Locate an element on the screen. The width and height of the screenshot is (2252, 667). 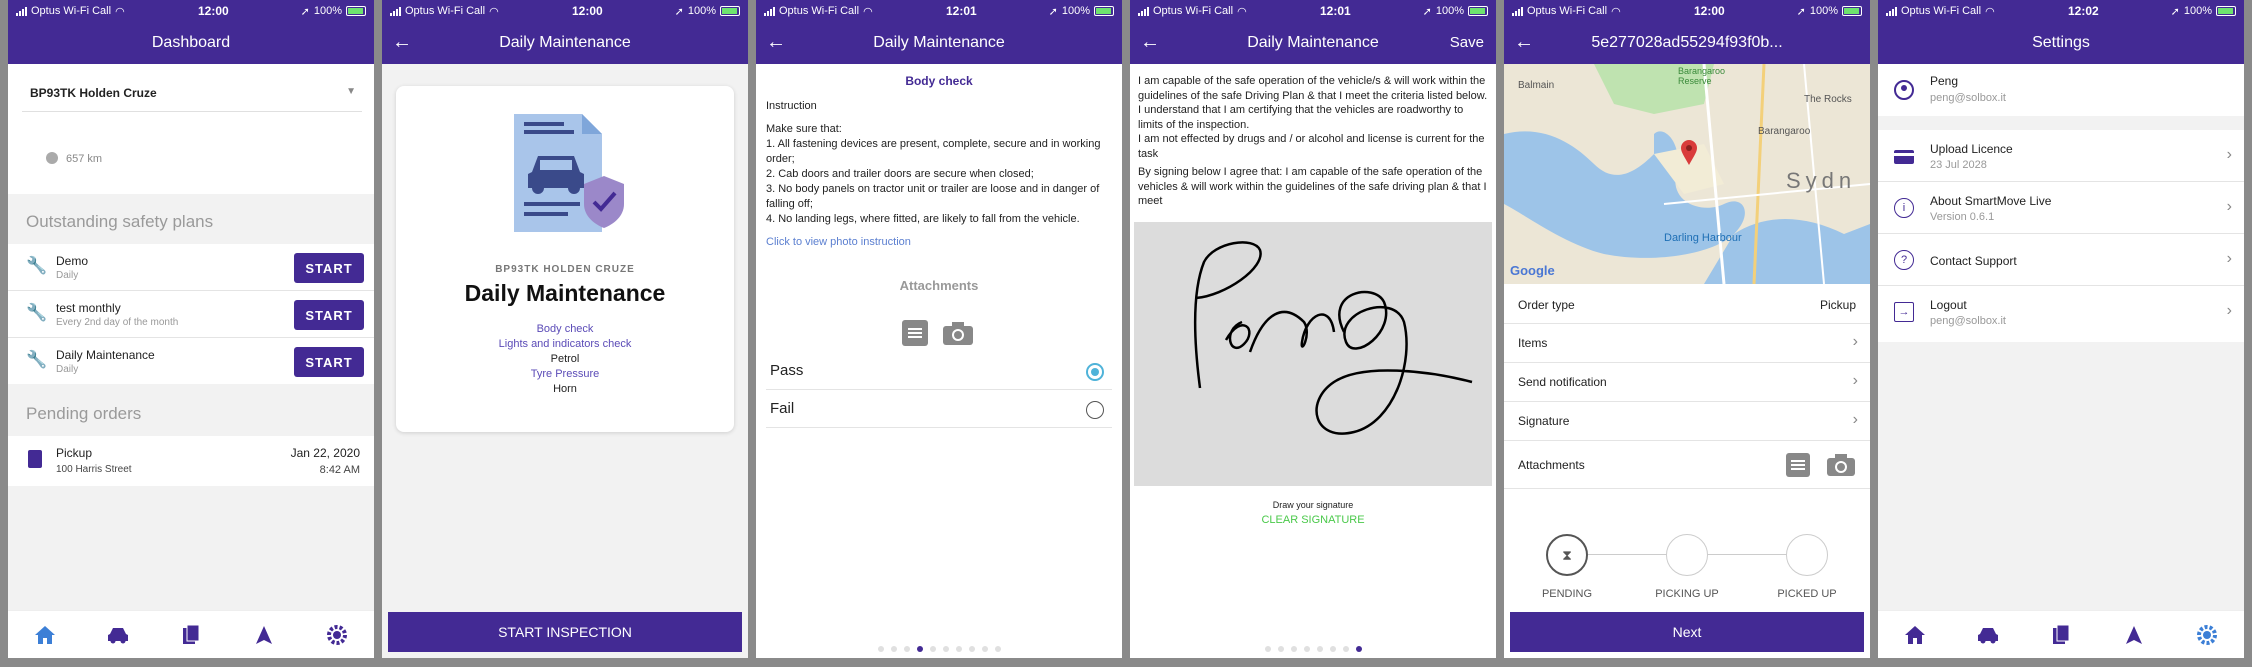
map-label-balmain: Balmain is located at coordinates (1536, 85).